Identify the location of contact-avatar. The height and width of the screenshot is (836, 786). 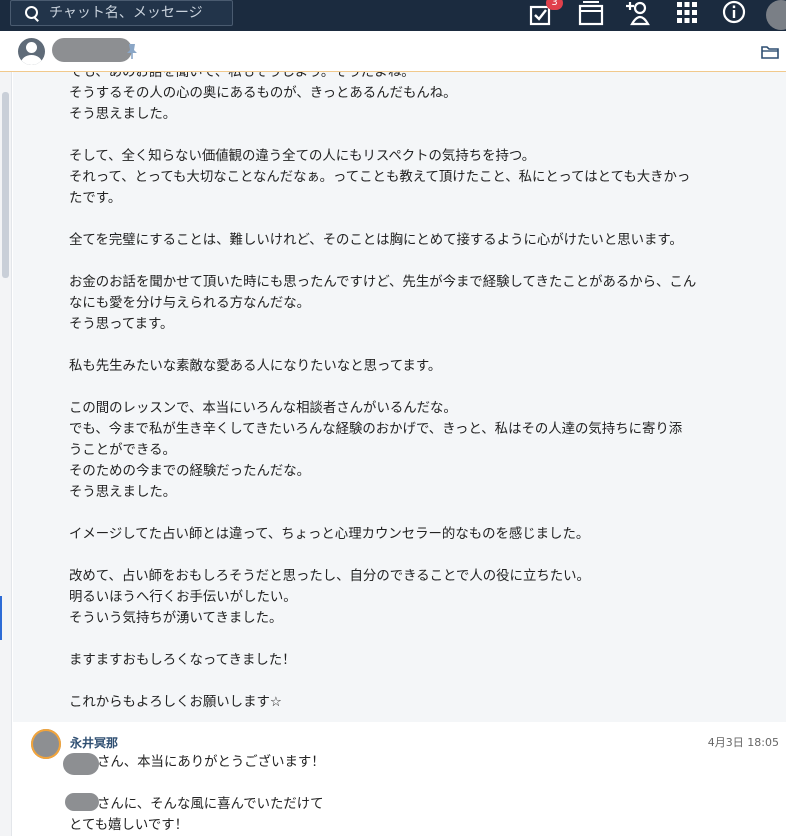
(31, 51).